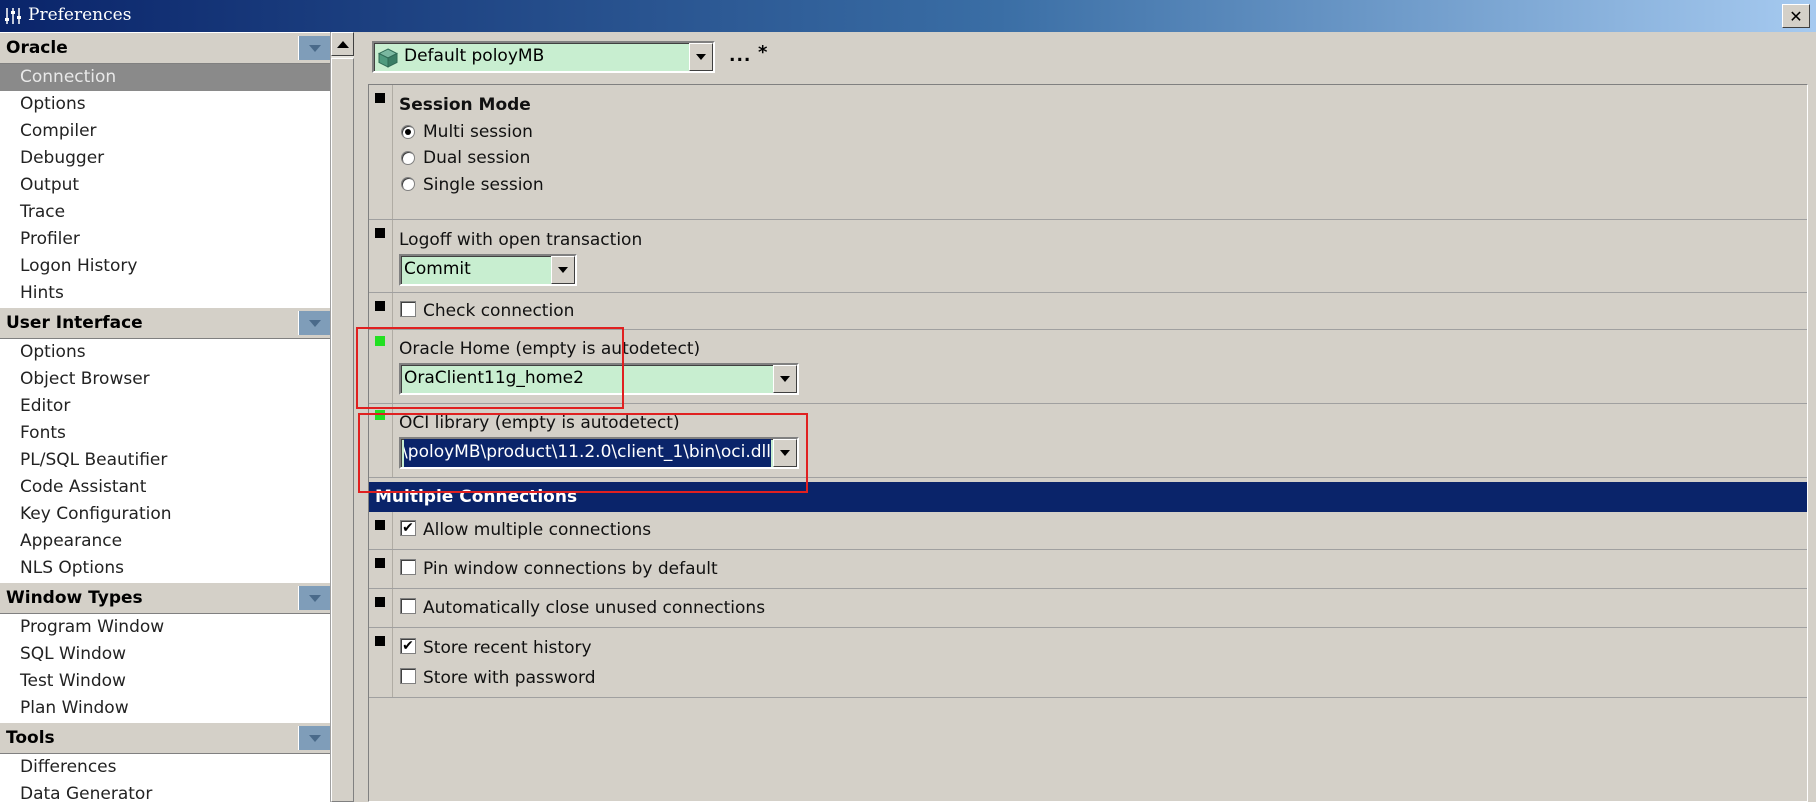 This screenshot has height=802, width=1816. What do you see at coordinates (1088, 569) in the screenshot?
I see `pin-window-section: Pin window connections by default` at bounding box center [1088, 569].